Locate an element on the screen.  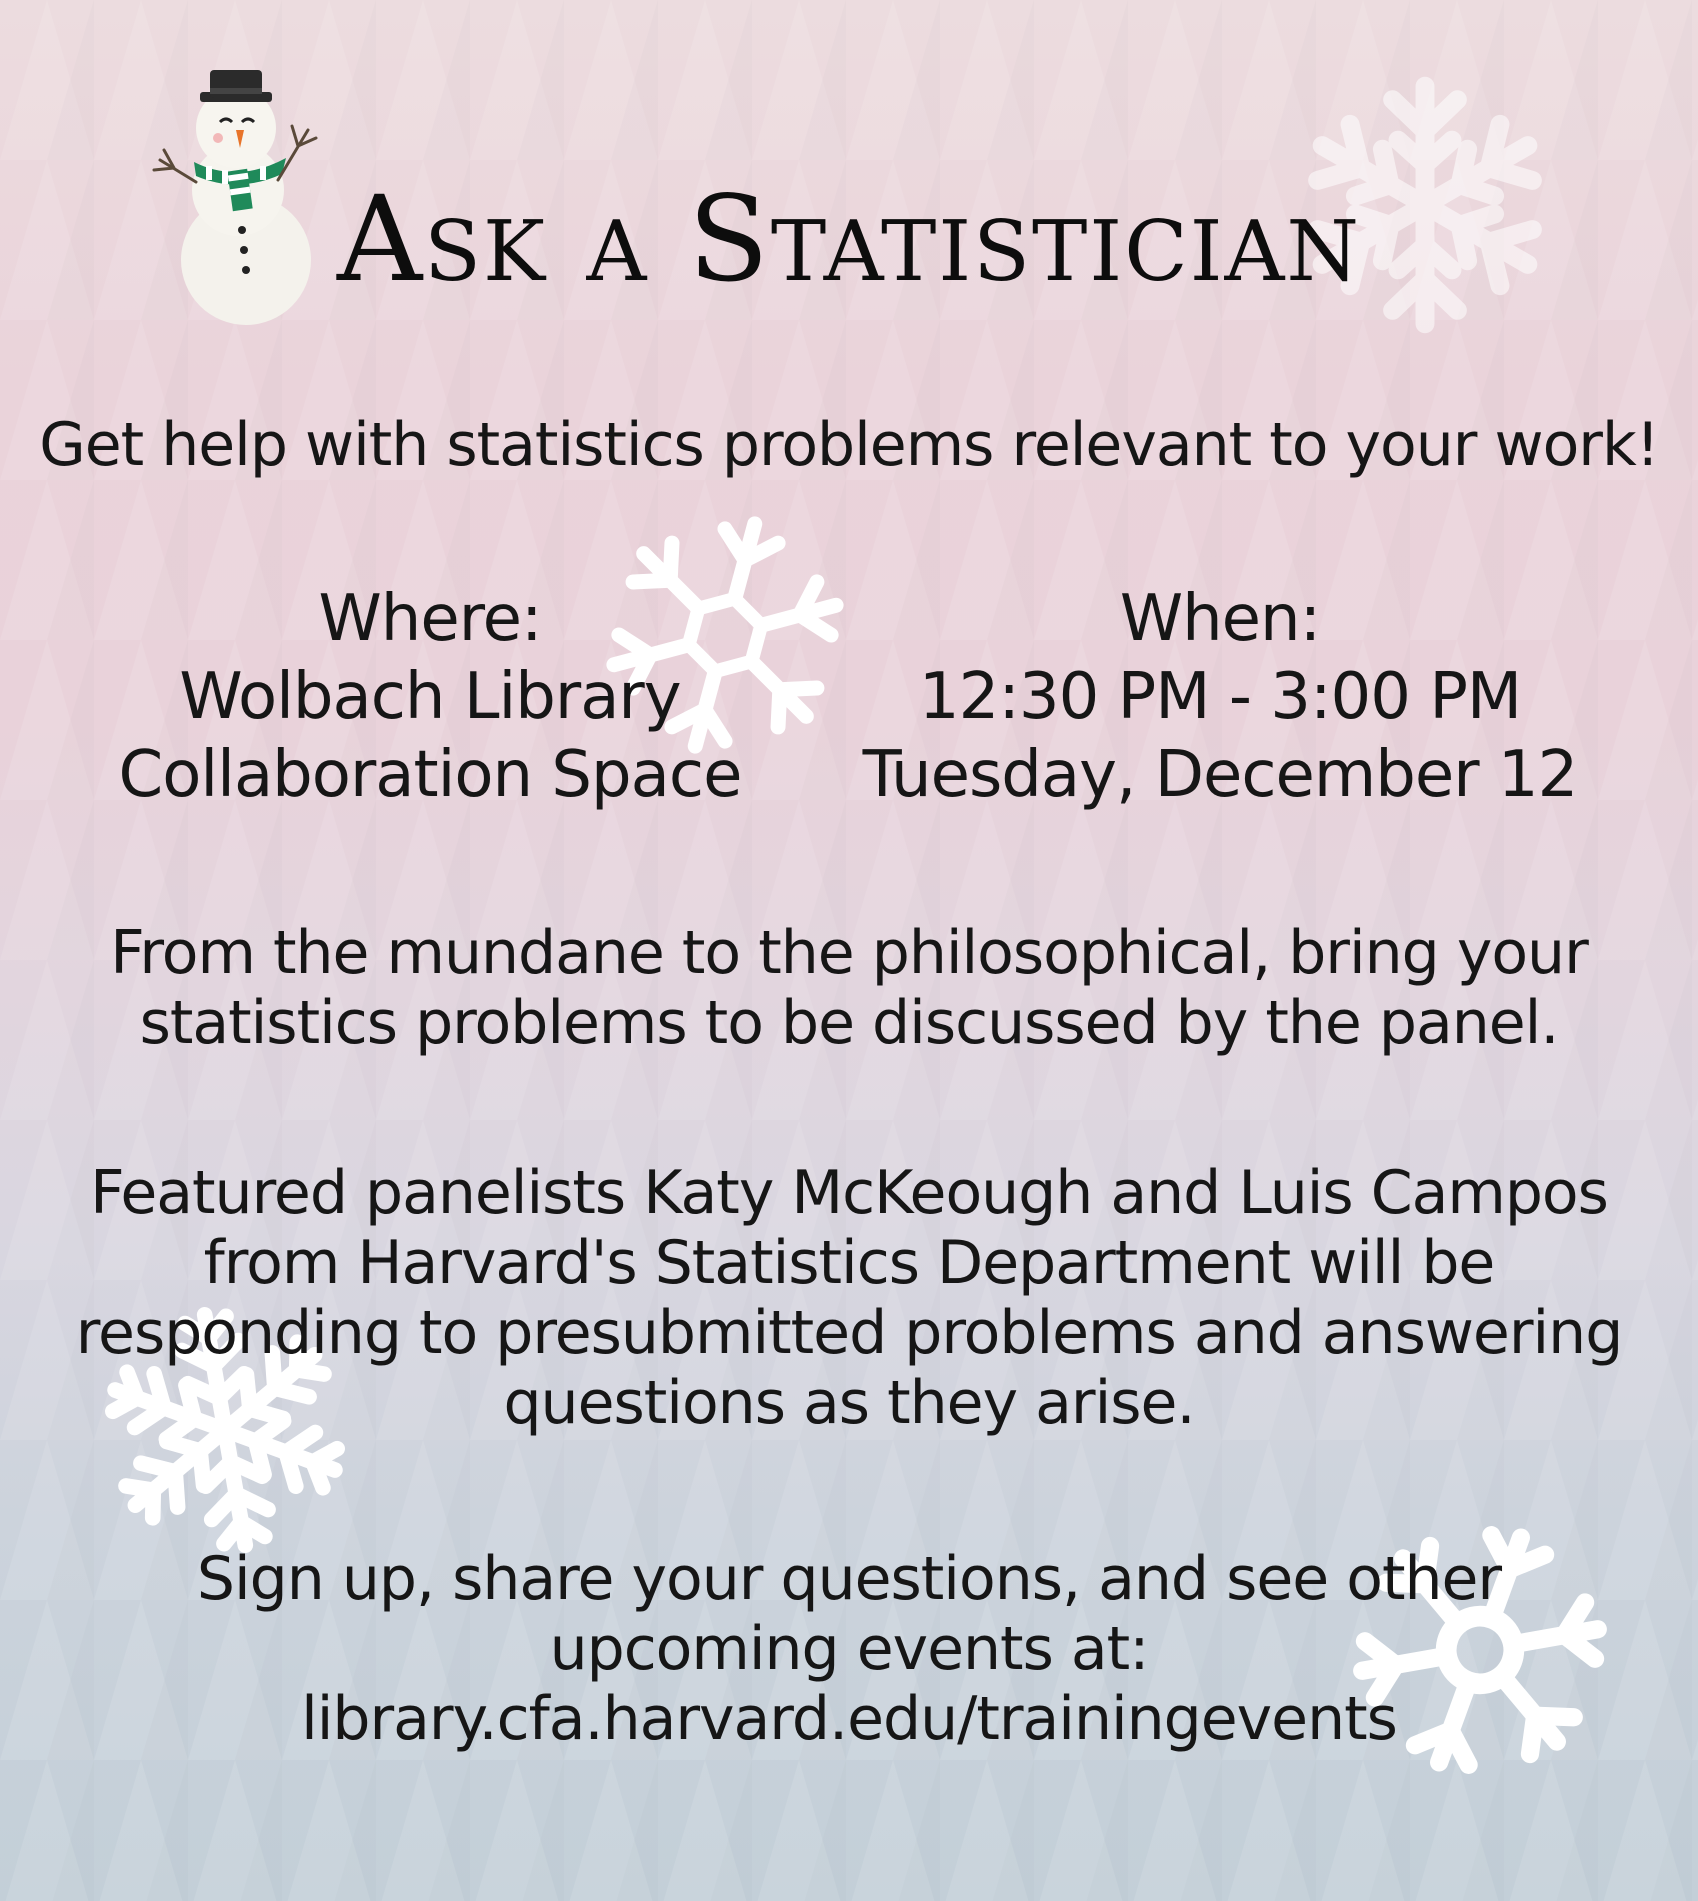
where-location-line1: Wolbach Library is located at coordinates (430, 697).